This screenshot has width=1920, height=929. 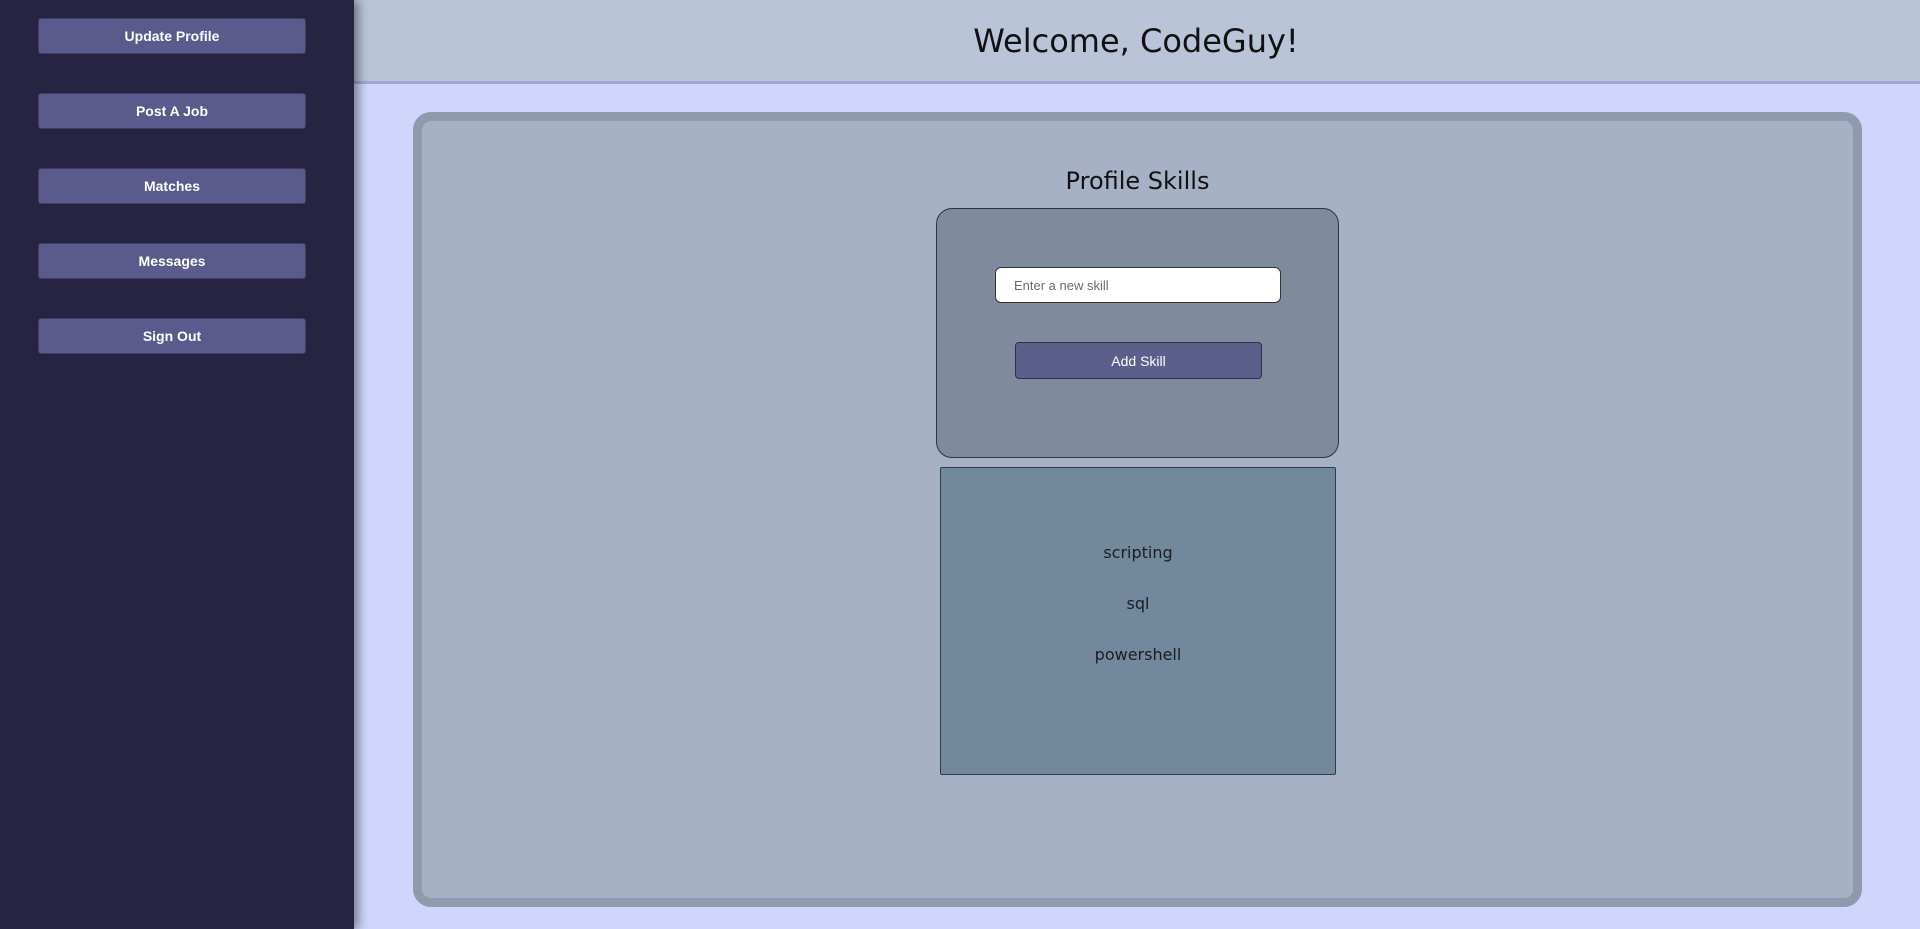 I want to click on skills-list: scripting sql powershell, so click(x=1138, y=621).